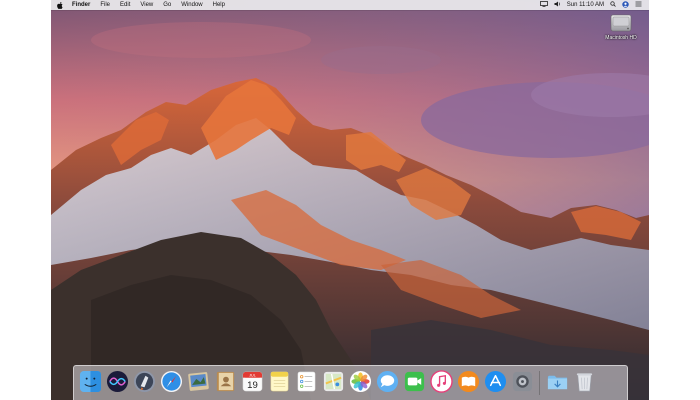  Describe the element at coordinates (279, 381) in the screenshot. I see `notes-icon` at that location.